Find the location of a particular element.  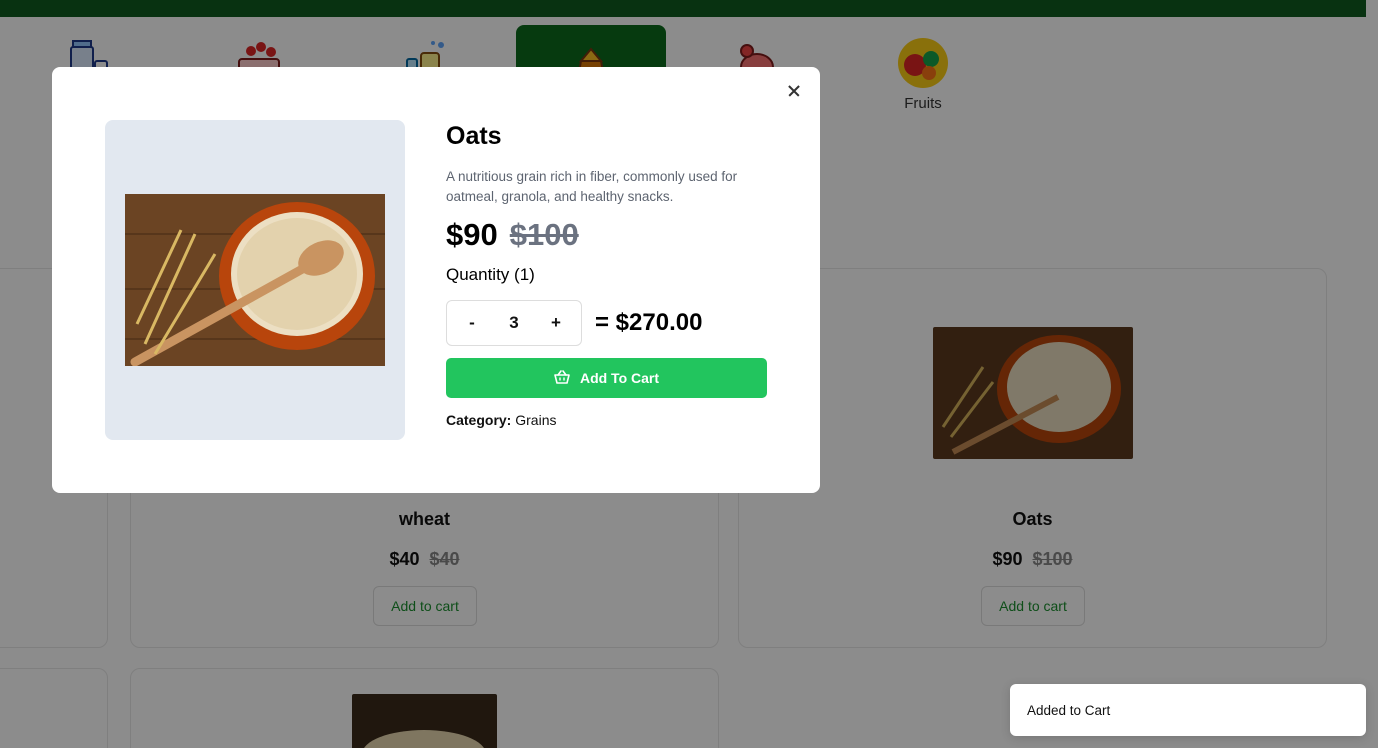

quantity-label: Quantity (1) is located at coordinates (490, 274).